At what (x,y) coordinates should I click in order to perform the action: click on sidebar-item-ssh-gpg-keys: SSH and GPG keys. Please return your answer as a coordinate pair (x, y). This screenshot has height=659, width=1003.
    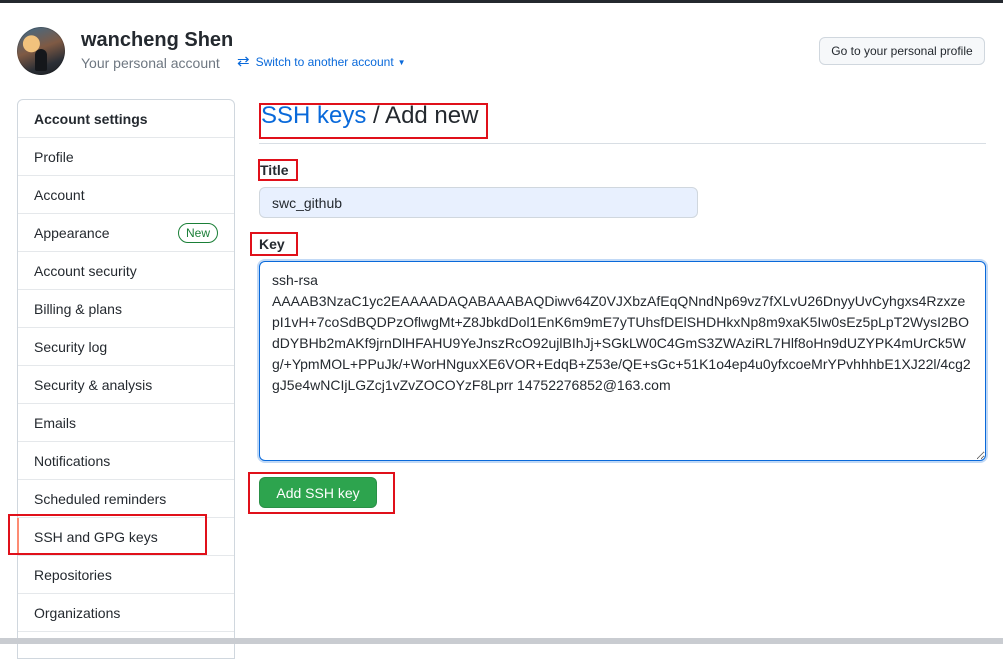
    Looking at the image, I should click on (125, 537).